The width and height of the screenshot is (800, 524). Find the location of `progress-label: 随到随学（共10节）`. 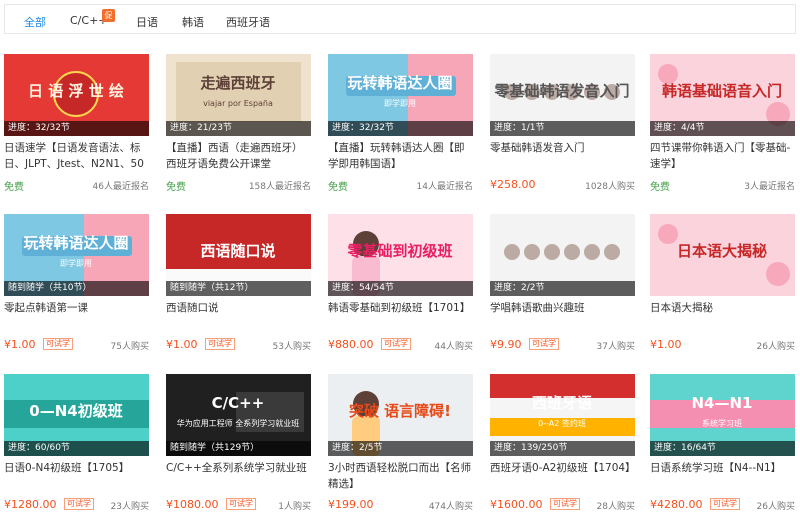

progress-label: 随到随学（共10节） is located at coordinates (76, 288).